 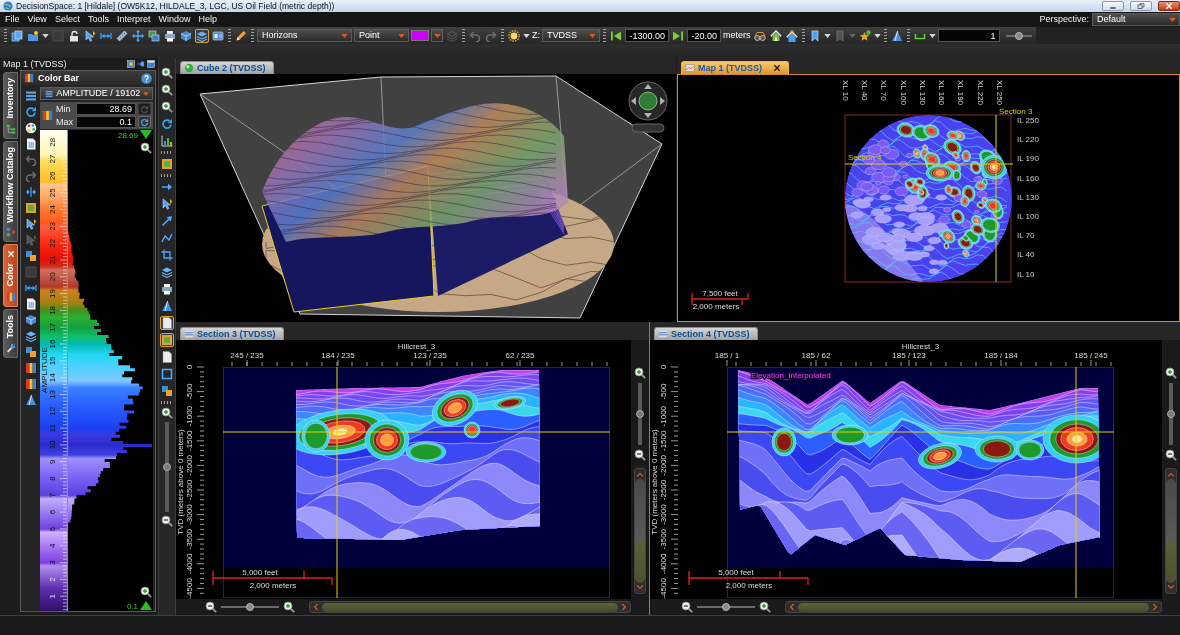 I want to click on menu-item: Interpret, so click(x=133, y=19).